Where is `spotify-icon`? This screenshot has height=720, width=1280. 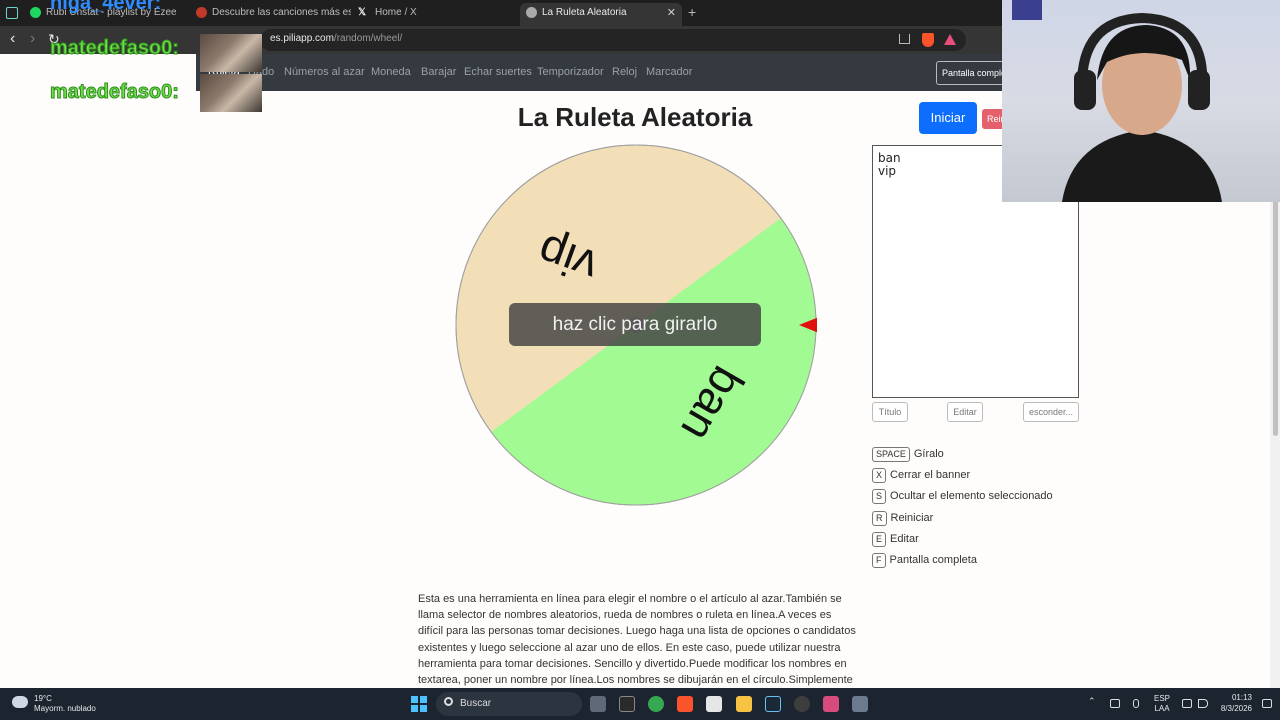 spotify-icon is located at coordinates (35, 12).